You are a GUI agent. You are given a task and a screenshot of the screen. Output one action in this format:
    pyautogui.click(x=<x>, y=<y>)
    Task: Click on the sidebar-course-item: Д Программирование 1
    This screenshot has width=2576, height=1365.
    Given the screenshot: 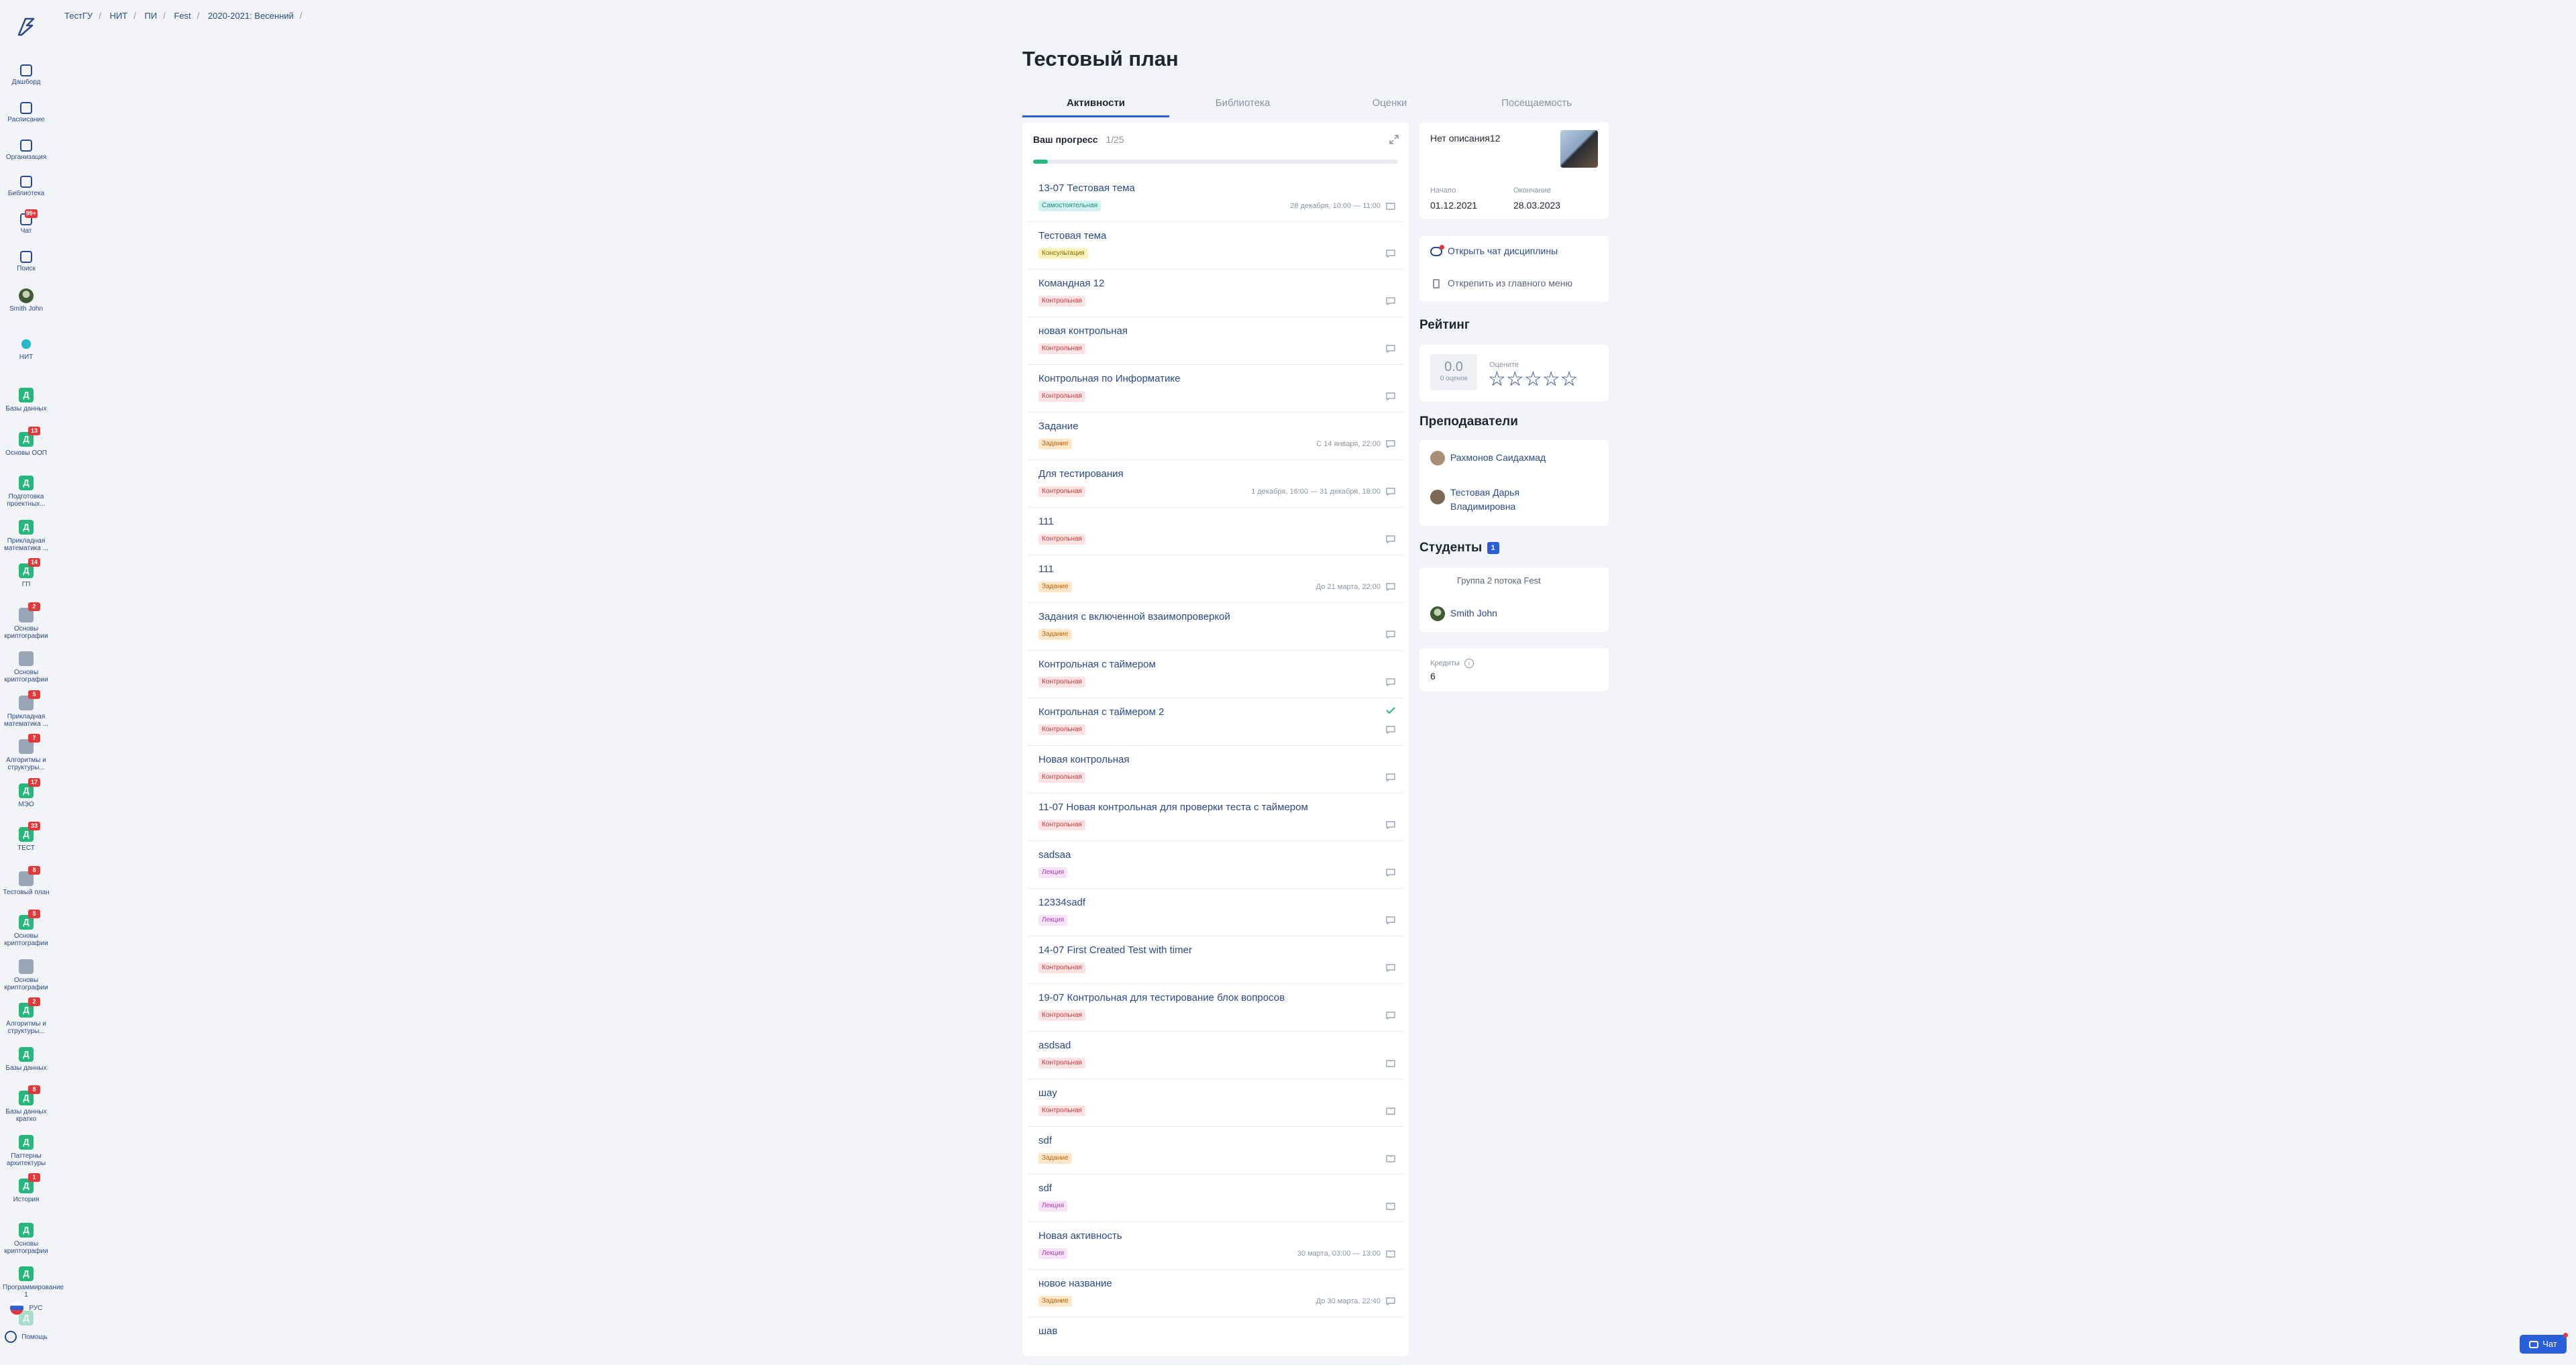 What is the action you would take?
    pyautogui.click(x=32, y=1283)
    